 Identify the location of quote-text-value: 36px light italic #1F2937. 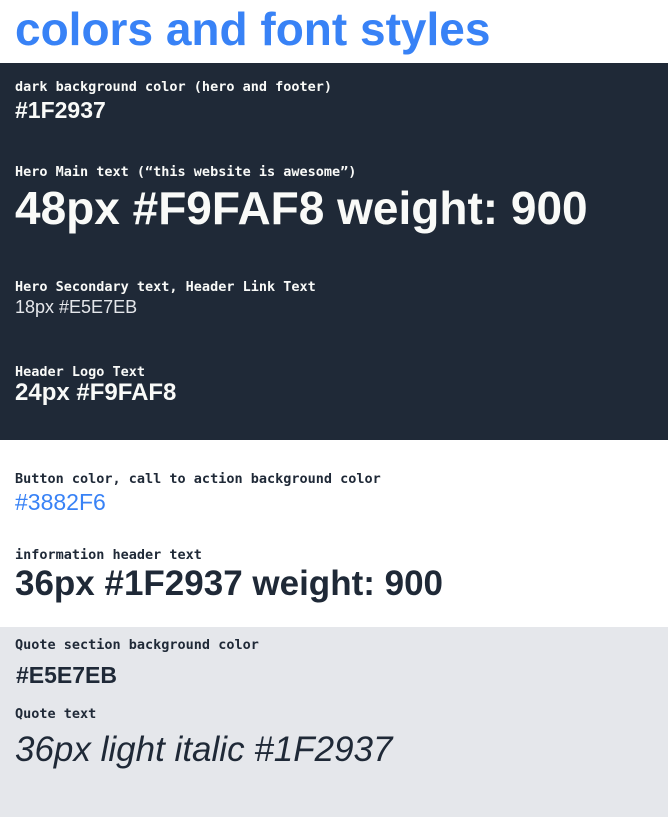
(204, 749).